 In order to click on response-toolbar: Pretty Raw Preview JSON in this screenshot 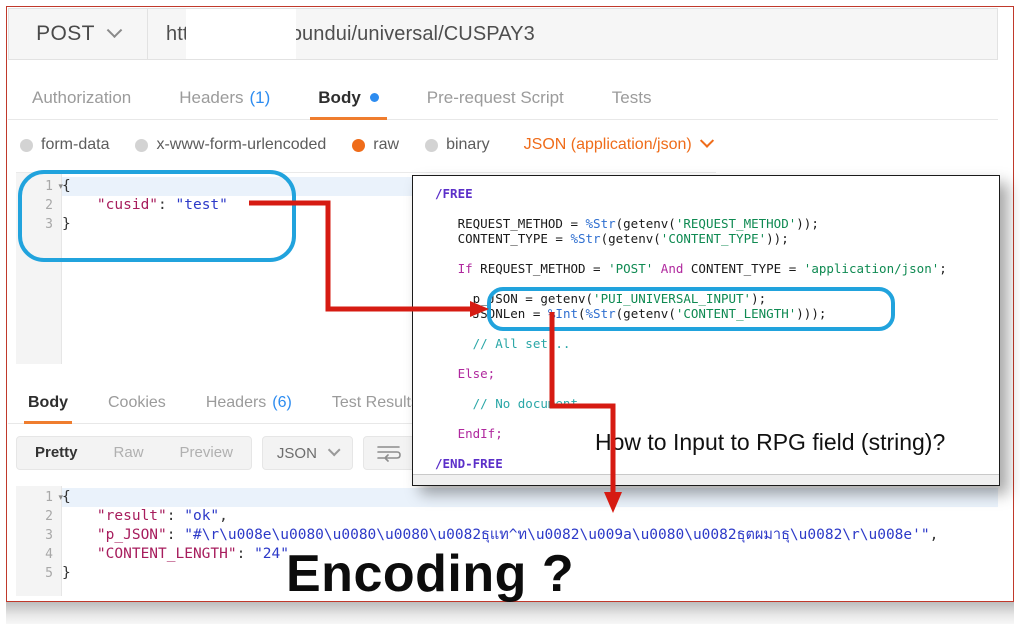, I will do `click(215, 453)`.